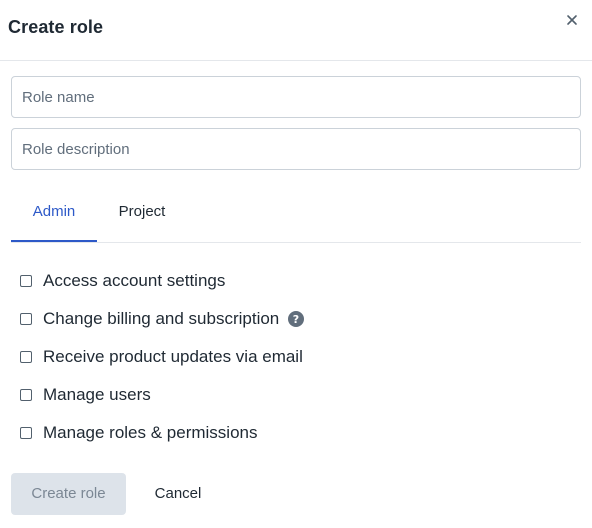 The height and width of the screenshot is (528, 592). I want to click on close-button, so click(572, 20).